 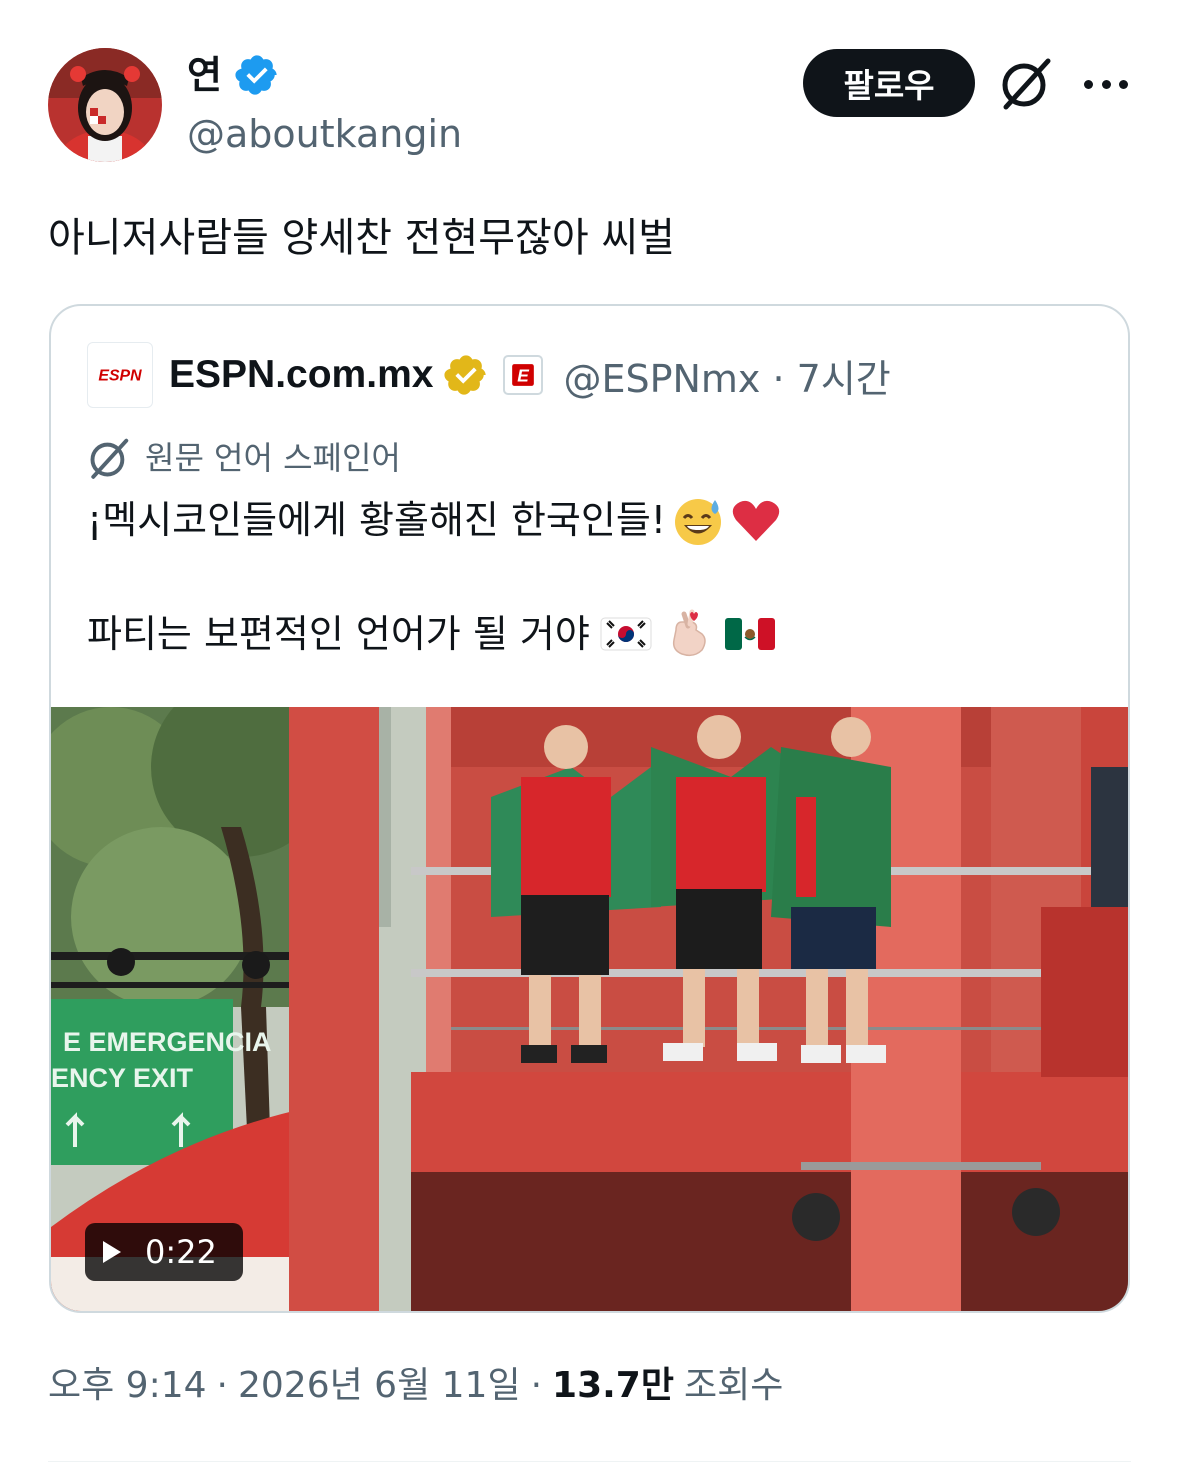 I want to click on sign-text-line1: E EMERGENCIA, so click(x=167, y=1042).